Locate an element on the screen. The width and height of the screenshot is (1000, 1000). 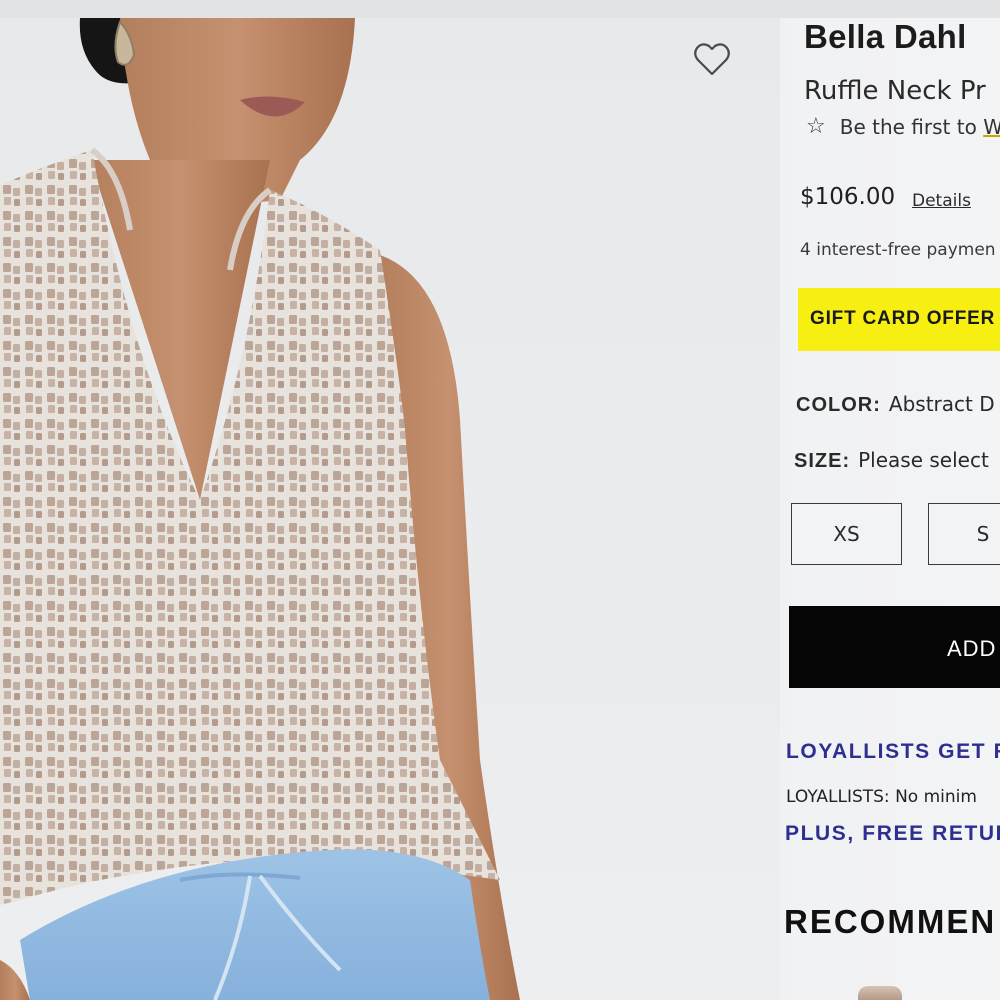
loyalty-text: LOYALLISTS: No minim is located at coordinates (881, 797).